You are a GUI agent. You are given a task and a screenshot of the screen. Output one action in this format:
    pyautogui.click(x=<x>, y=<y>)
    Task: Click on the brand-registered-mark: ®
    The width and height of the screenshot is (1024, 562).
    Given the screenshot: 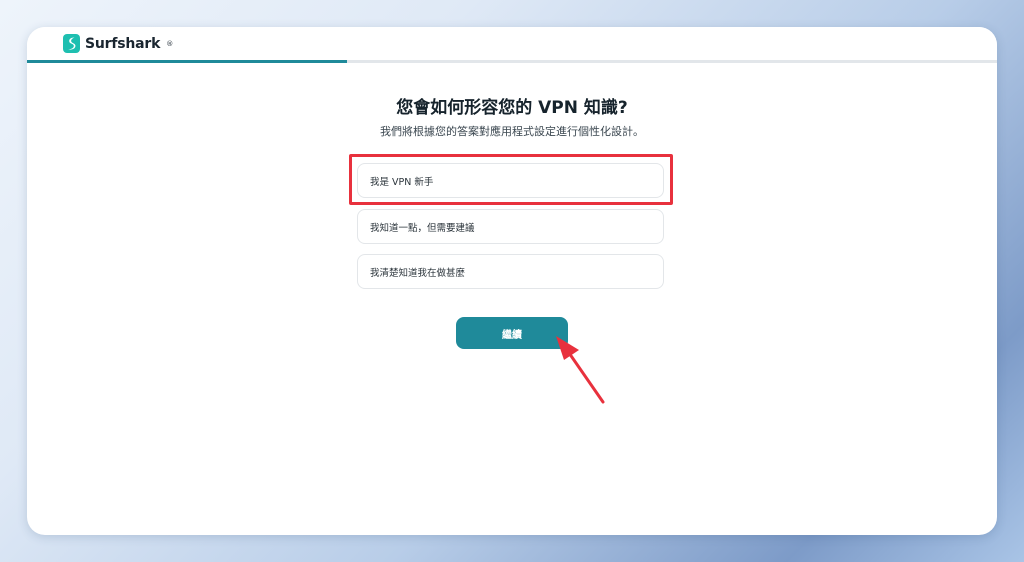 What is the action you would take?
    pyautogui.click(x=170, y=43)
    